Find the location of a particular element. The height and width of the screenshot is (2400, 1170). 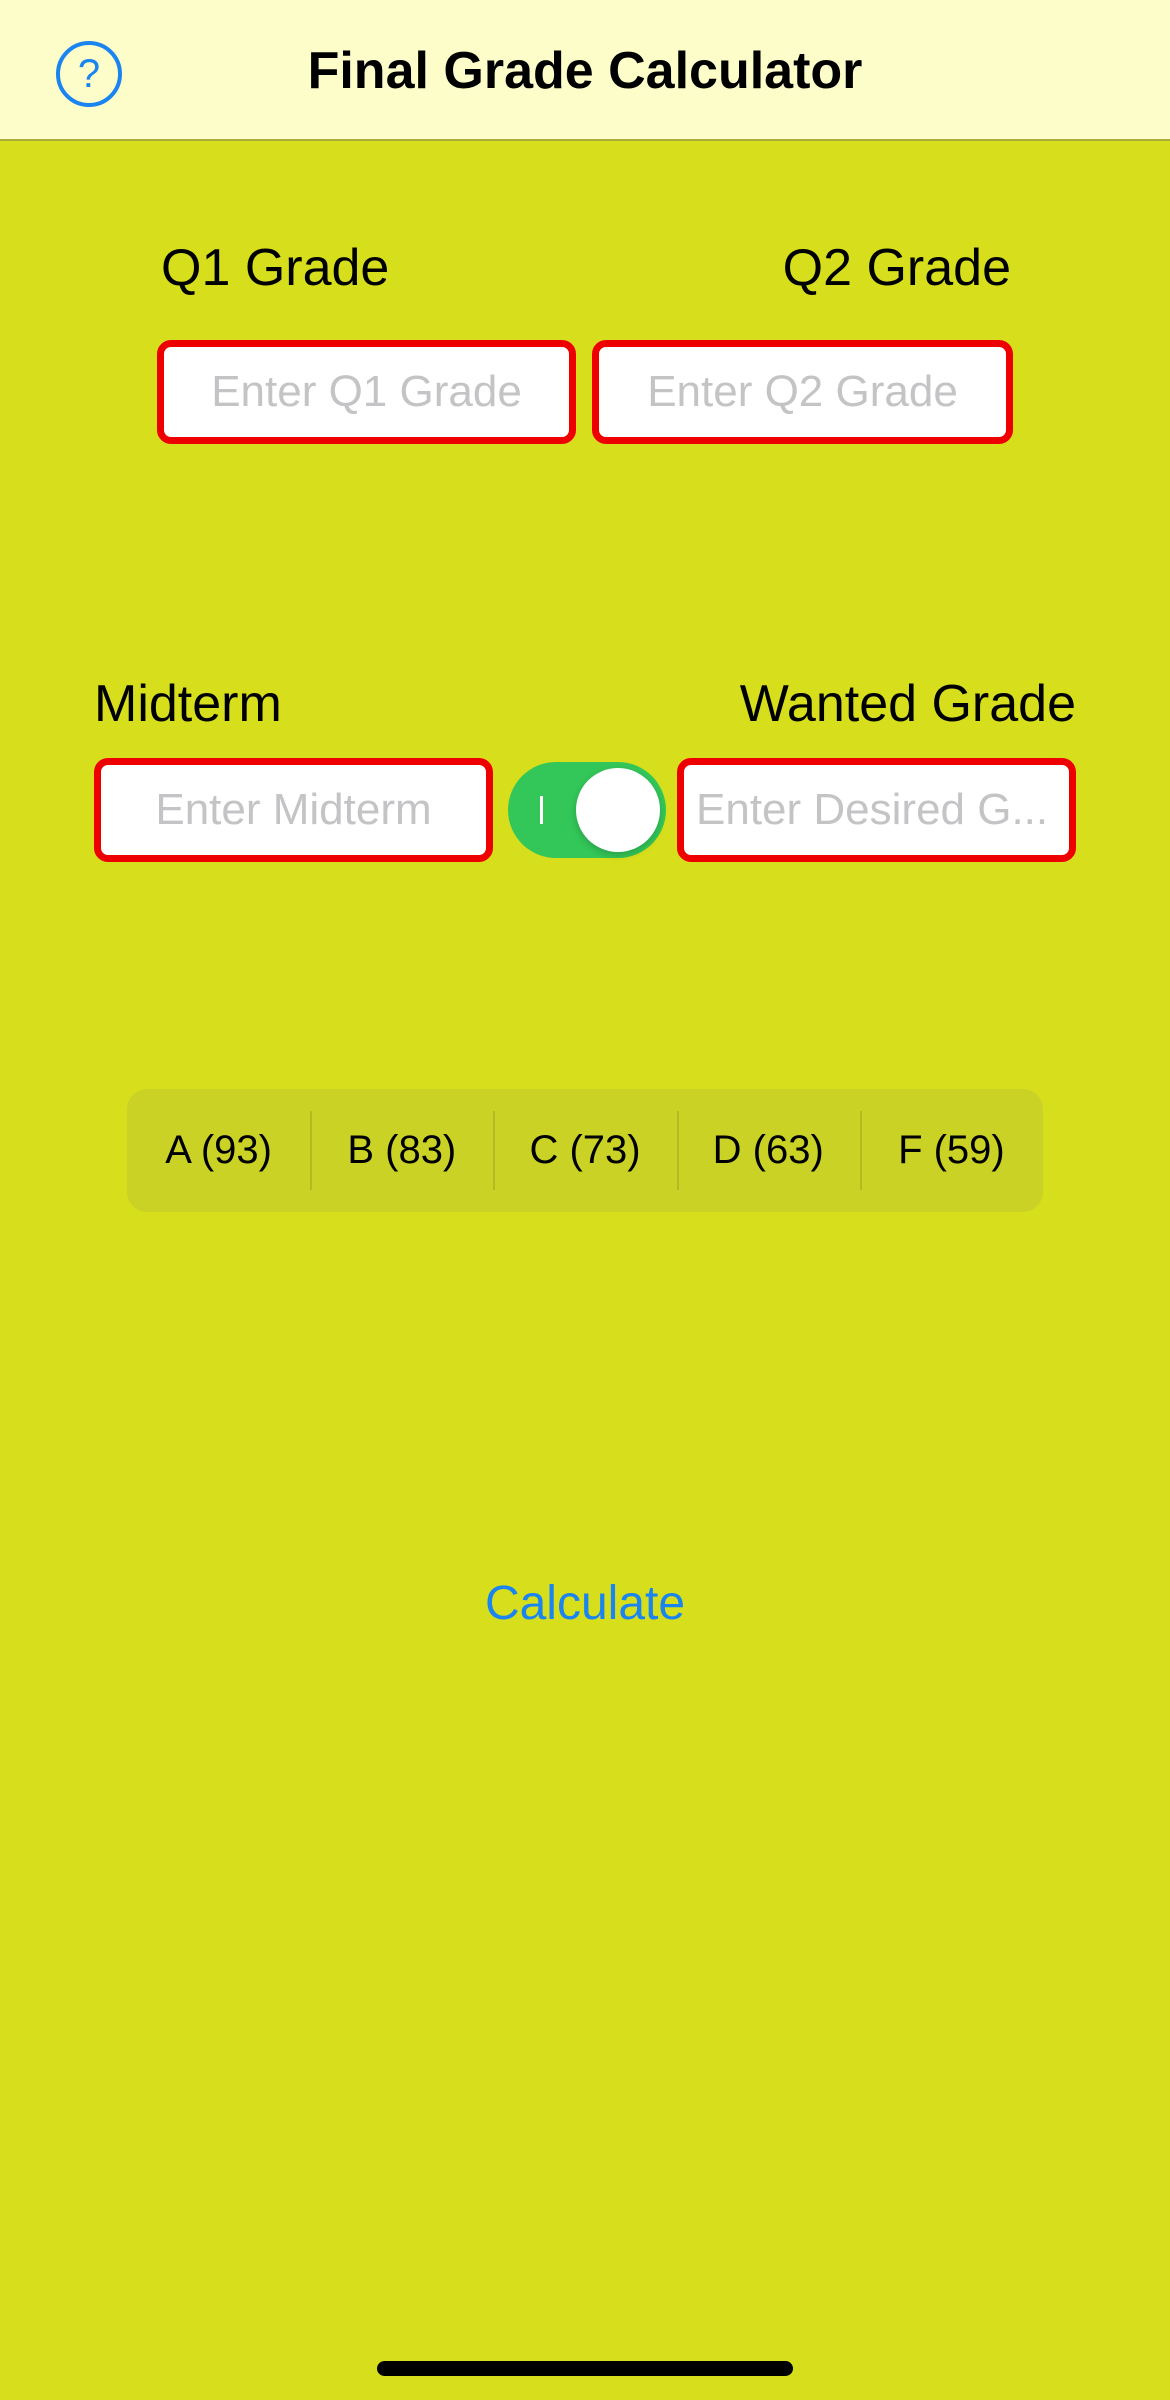

segment-grade-d: D (63) is located at coordinates (768, 1150).